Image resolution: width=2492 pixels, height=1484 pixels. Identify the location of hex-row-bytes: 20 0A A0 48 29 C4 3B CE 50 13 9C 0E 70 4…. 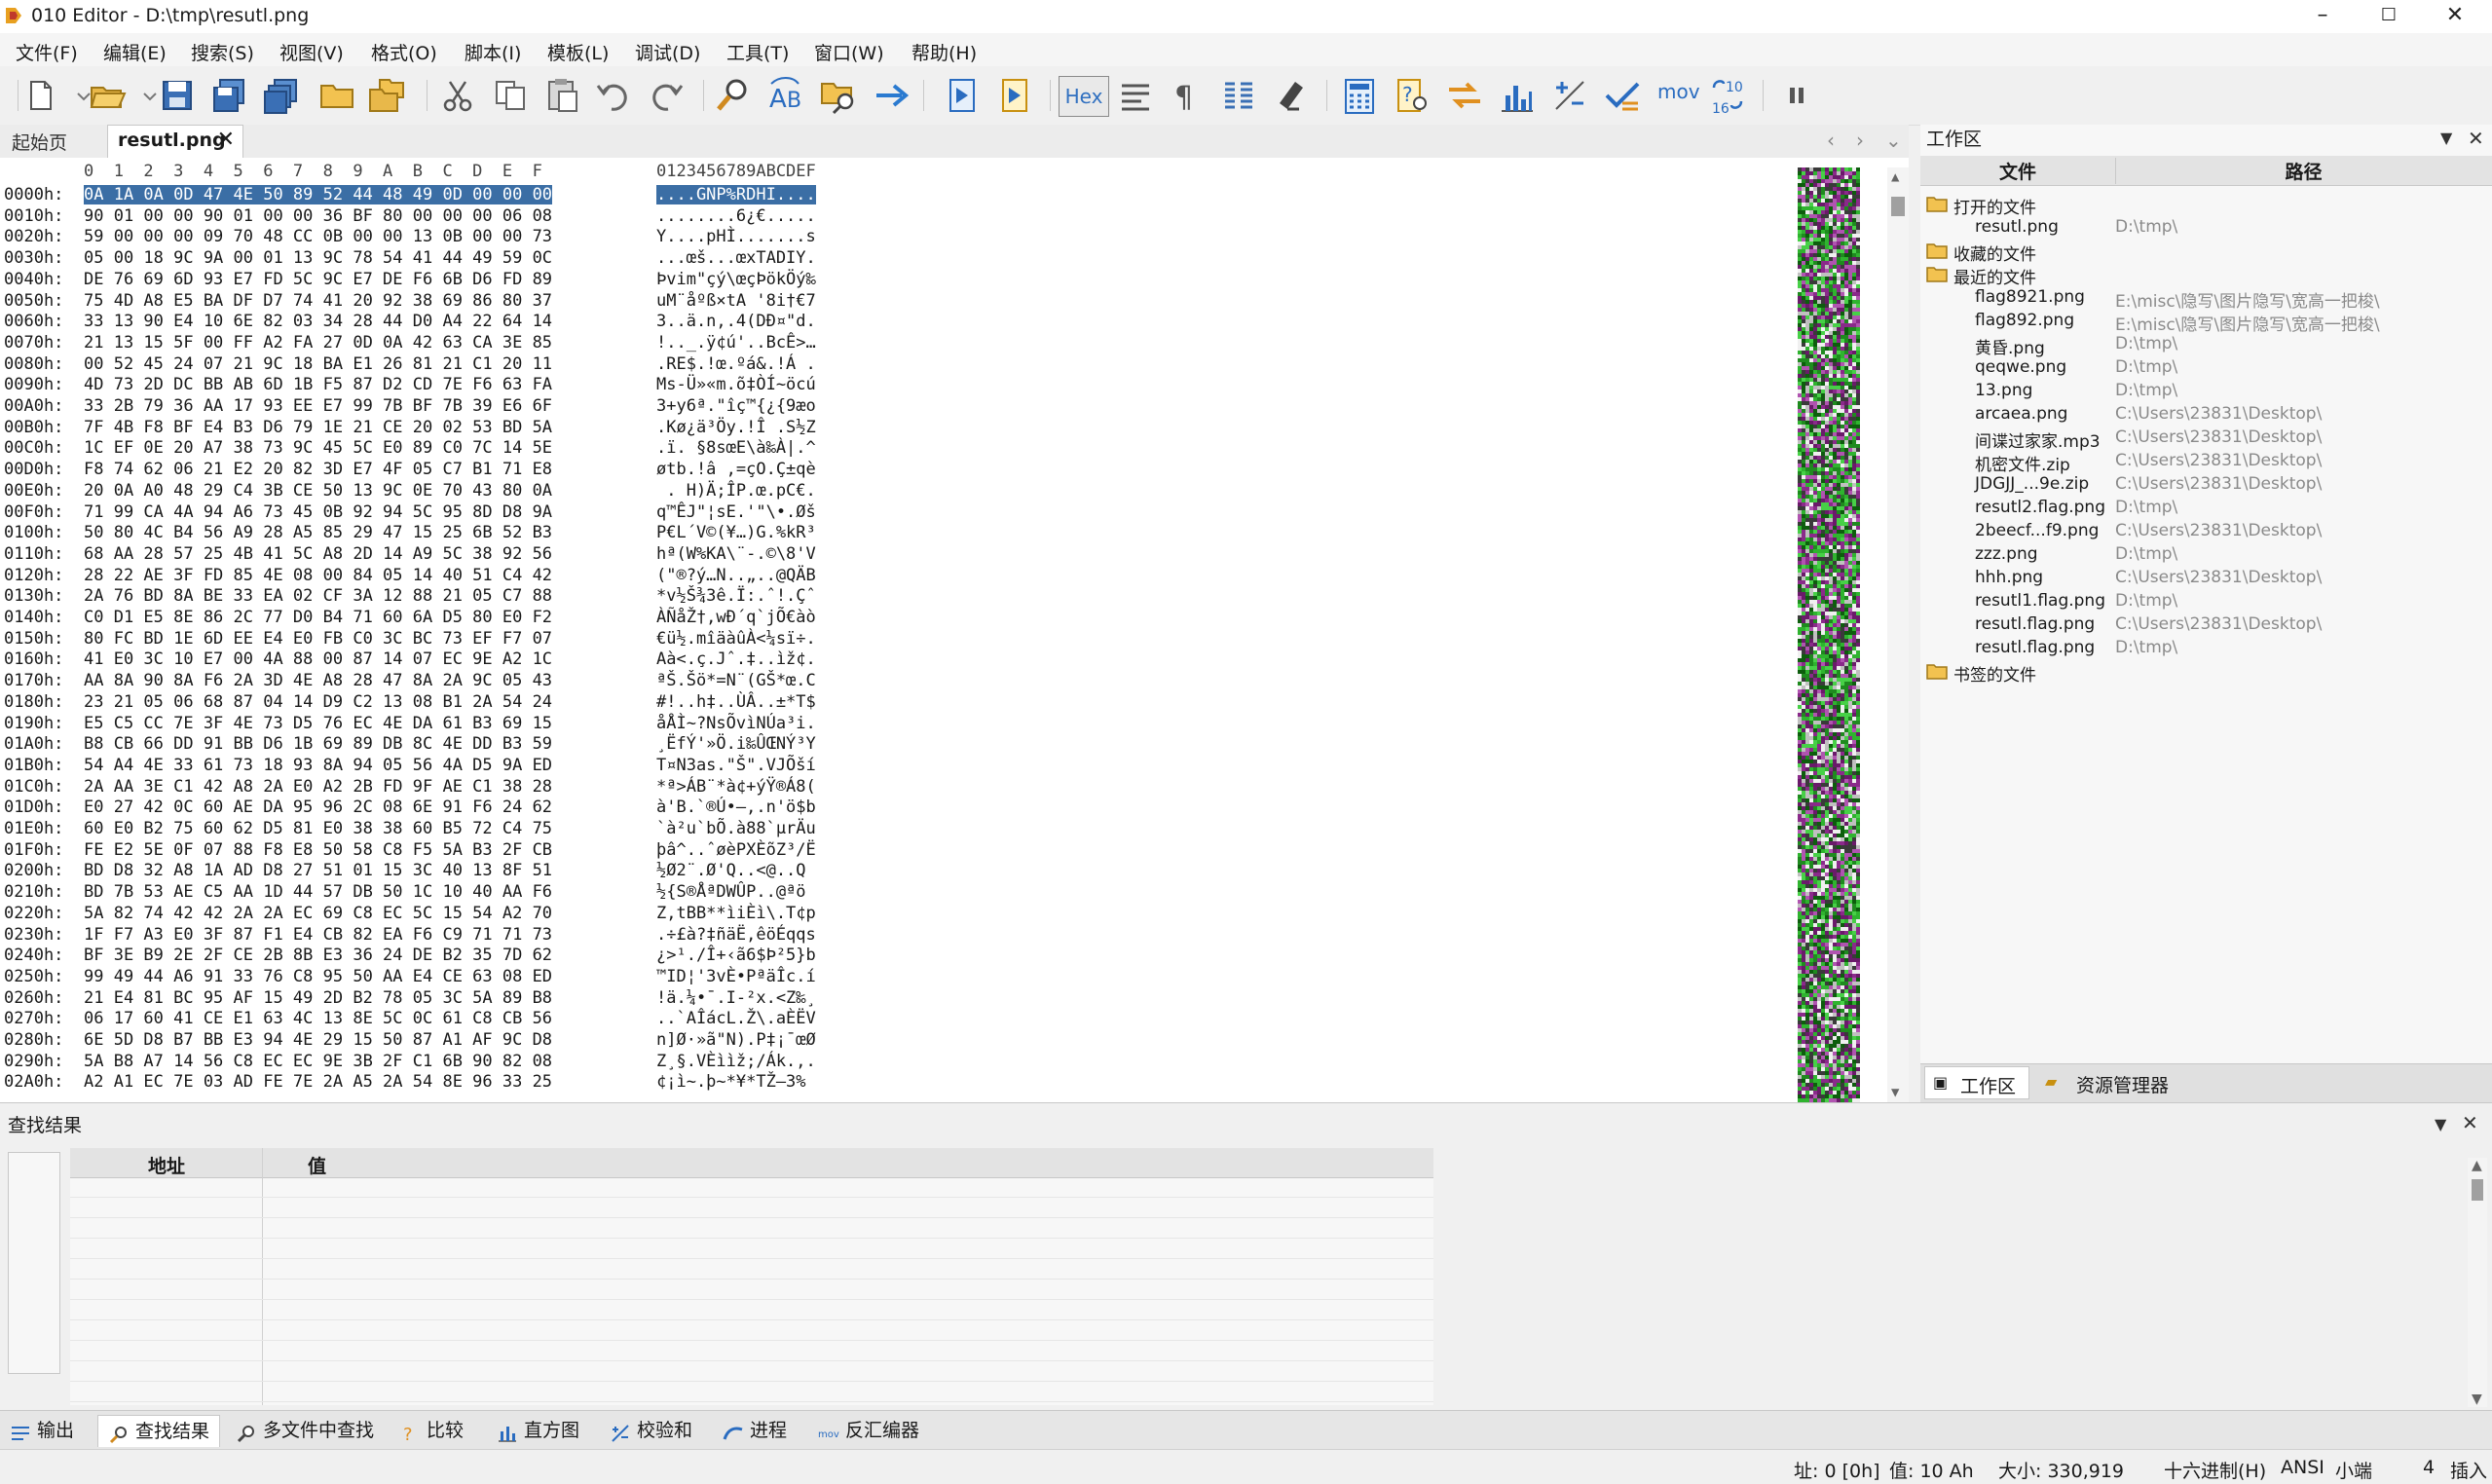
(318, 491).